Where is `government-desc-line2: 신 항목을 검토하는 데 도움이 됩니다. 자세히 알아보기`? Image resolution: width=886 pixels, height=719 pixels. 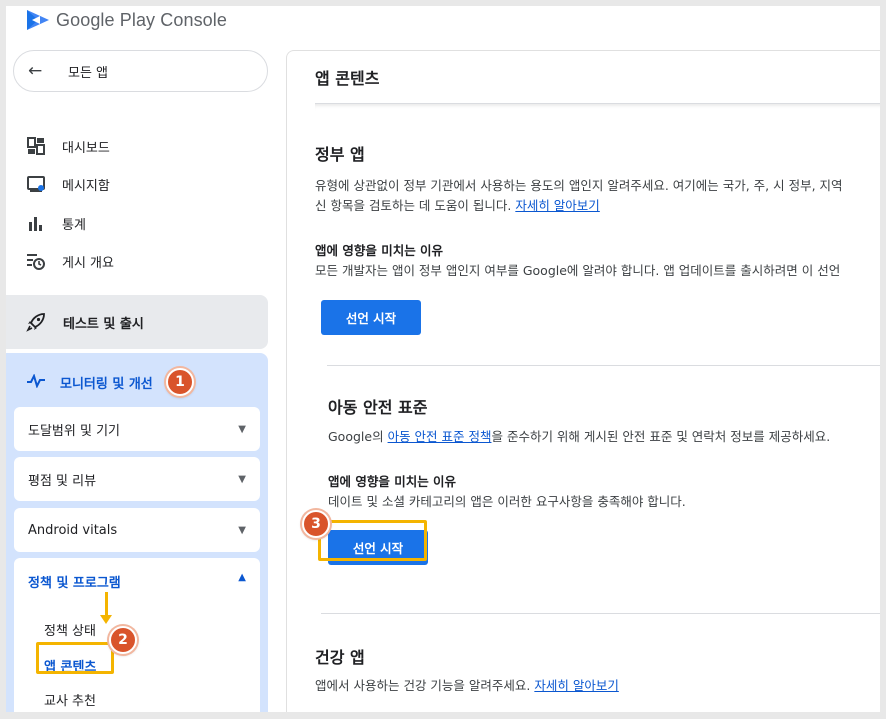
government-desc-line2: 신 항목을 검토하는 데 도움이 됩니다. 자세히 알아보기 is located at coordinates (457, 206).